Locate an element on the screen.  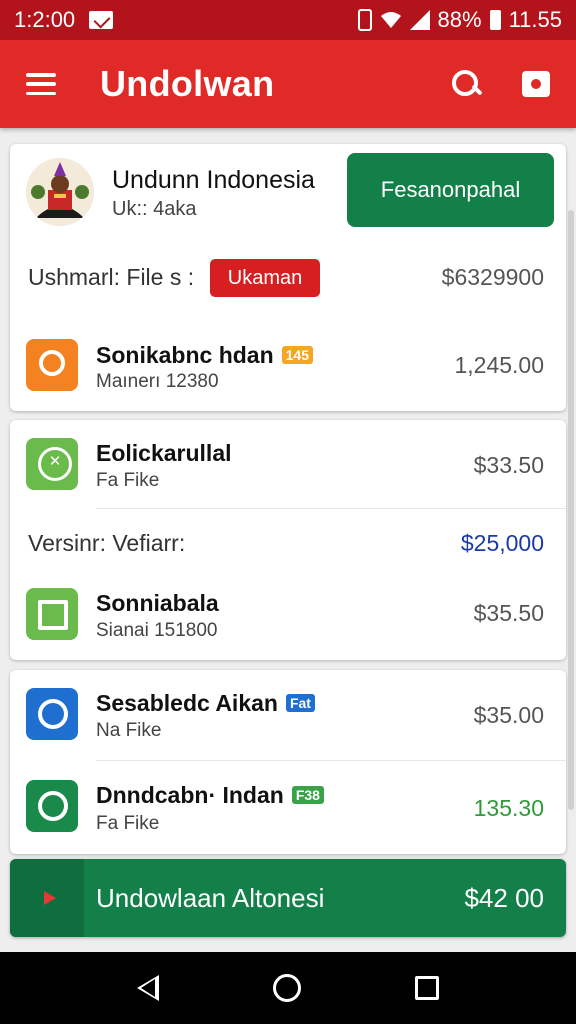
scrollbar is located at coordinates (571, 510).